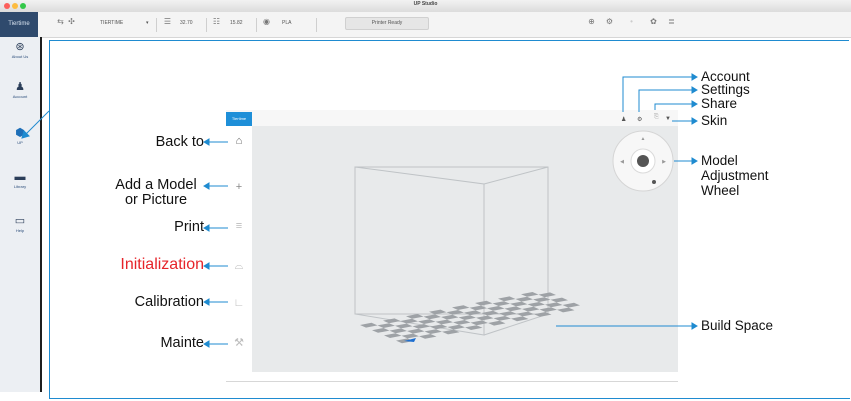 The height and width of the screenshot is (401, 851). What do you see at coordinates (156, 200) in the screenshot?
I see `annotation-add-model-line2: or Picture` at bounding box center [156, 200].